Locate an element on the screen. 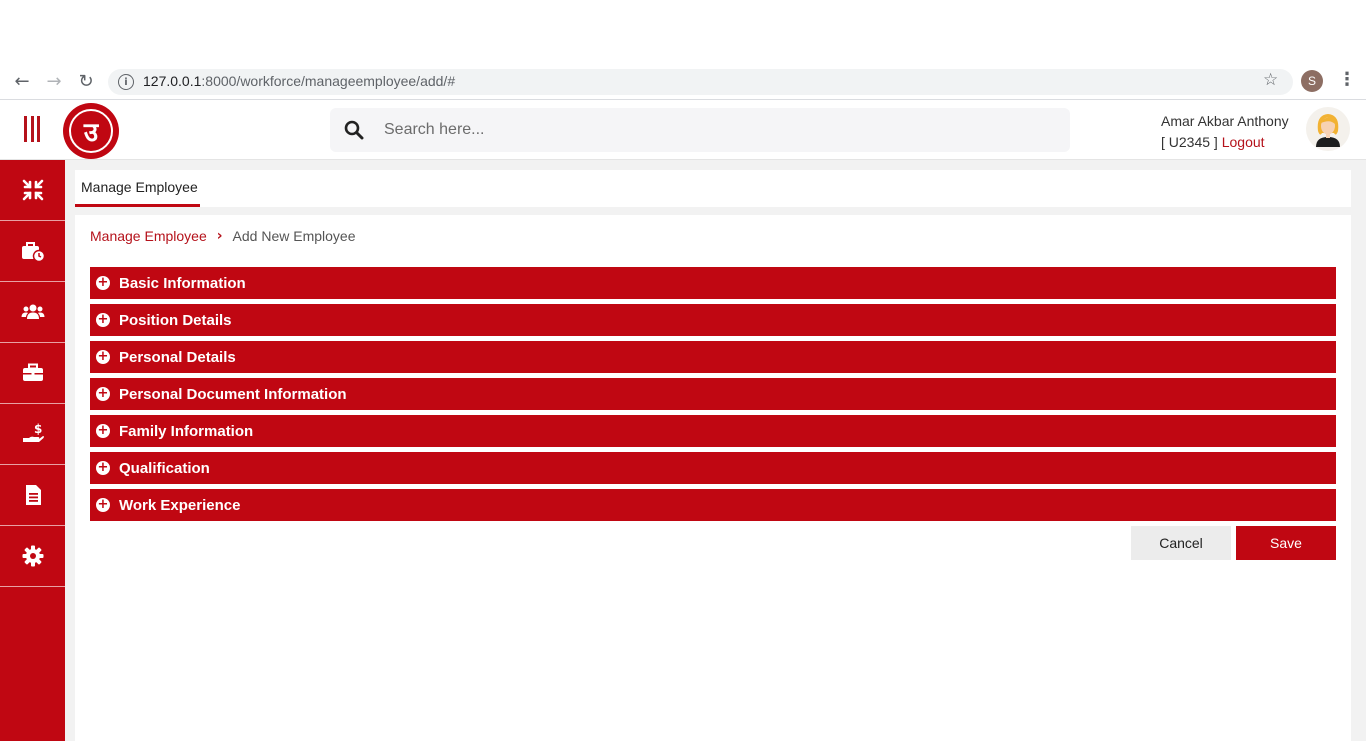  section-label: Personal Document Information is located at coordinates (233, 394).